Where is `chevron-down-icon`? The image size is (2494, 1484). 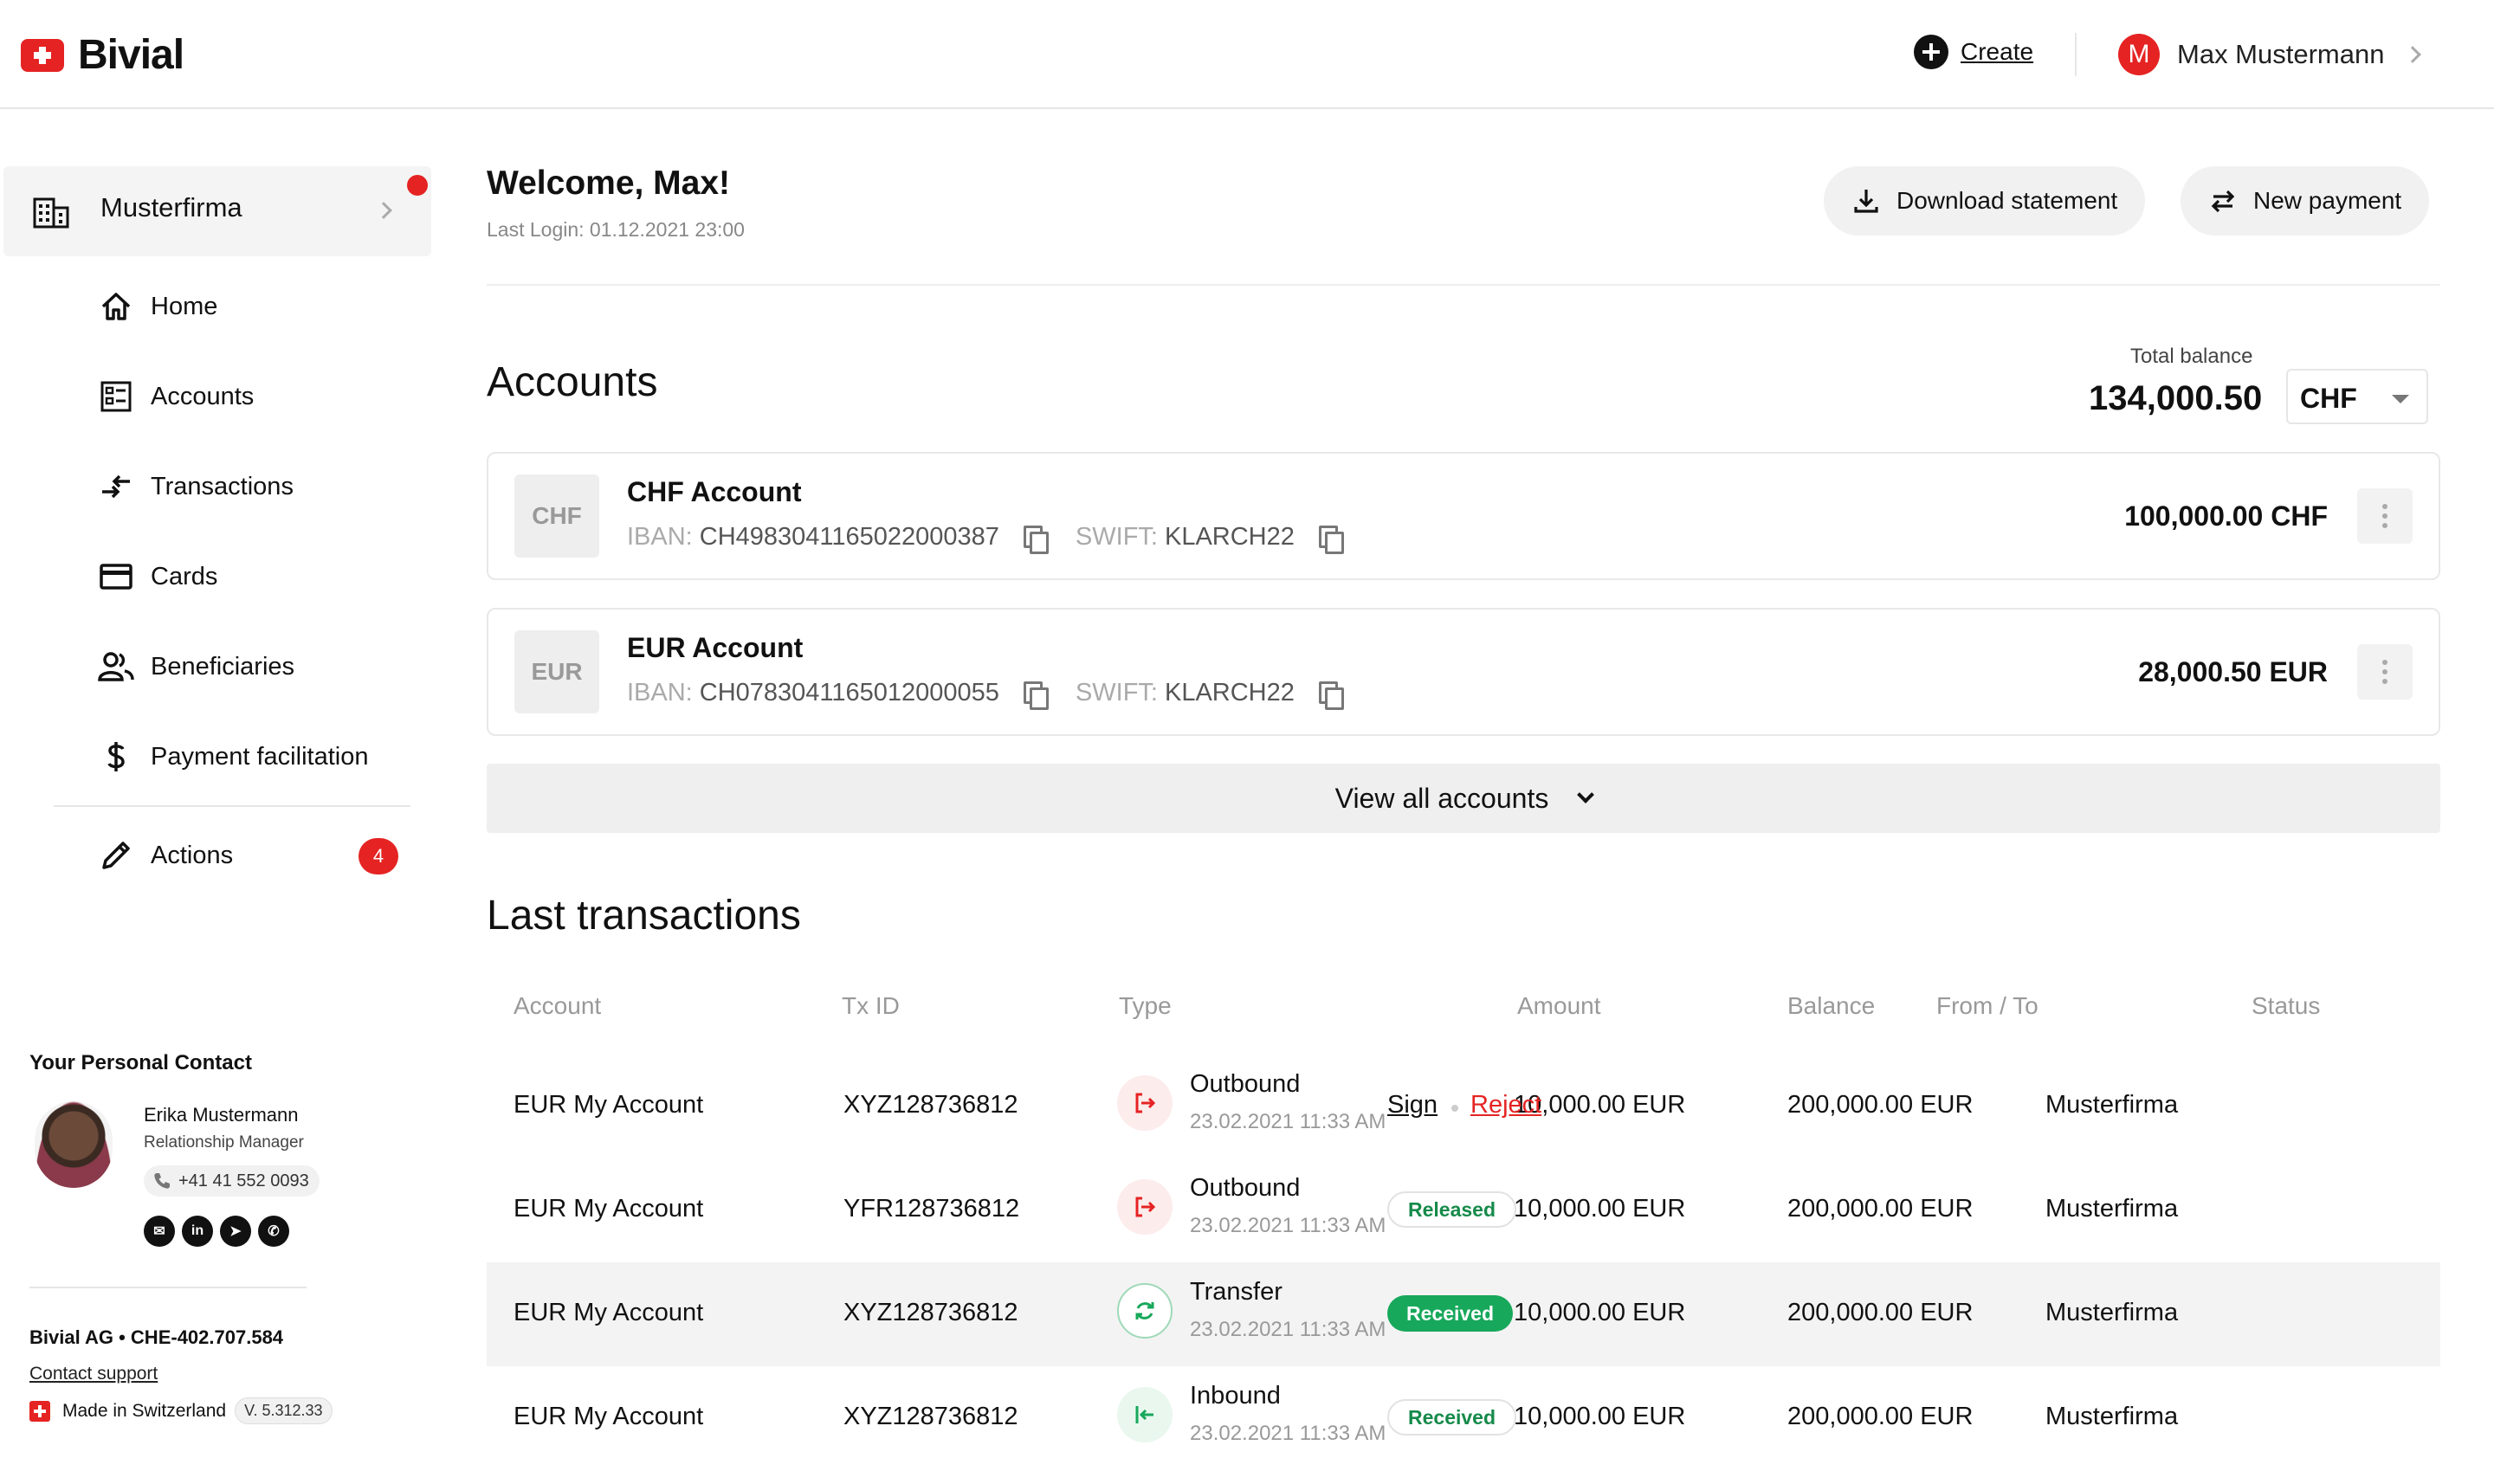 chevron-down-icon is located at coordinates (1586, 794).